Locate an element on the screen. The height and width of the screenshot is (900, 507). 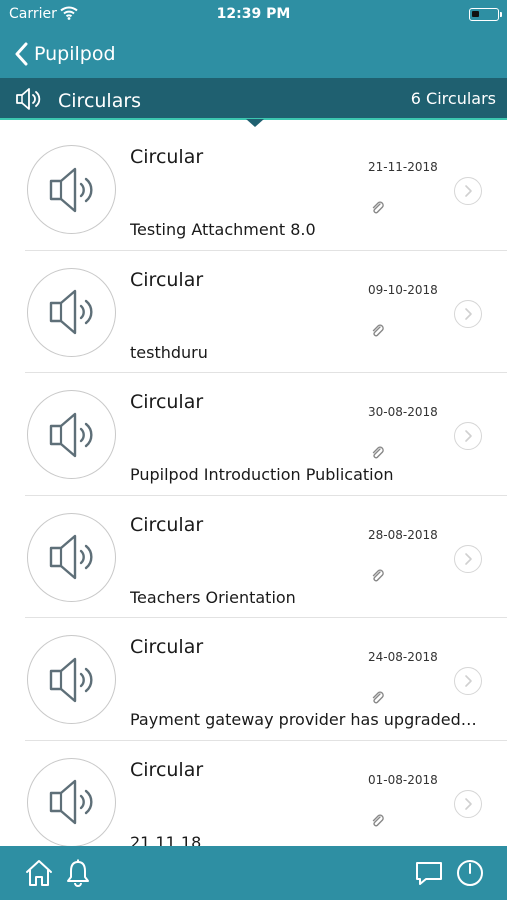
clock: 12:39 PM is located at coordinates (253, 14).